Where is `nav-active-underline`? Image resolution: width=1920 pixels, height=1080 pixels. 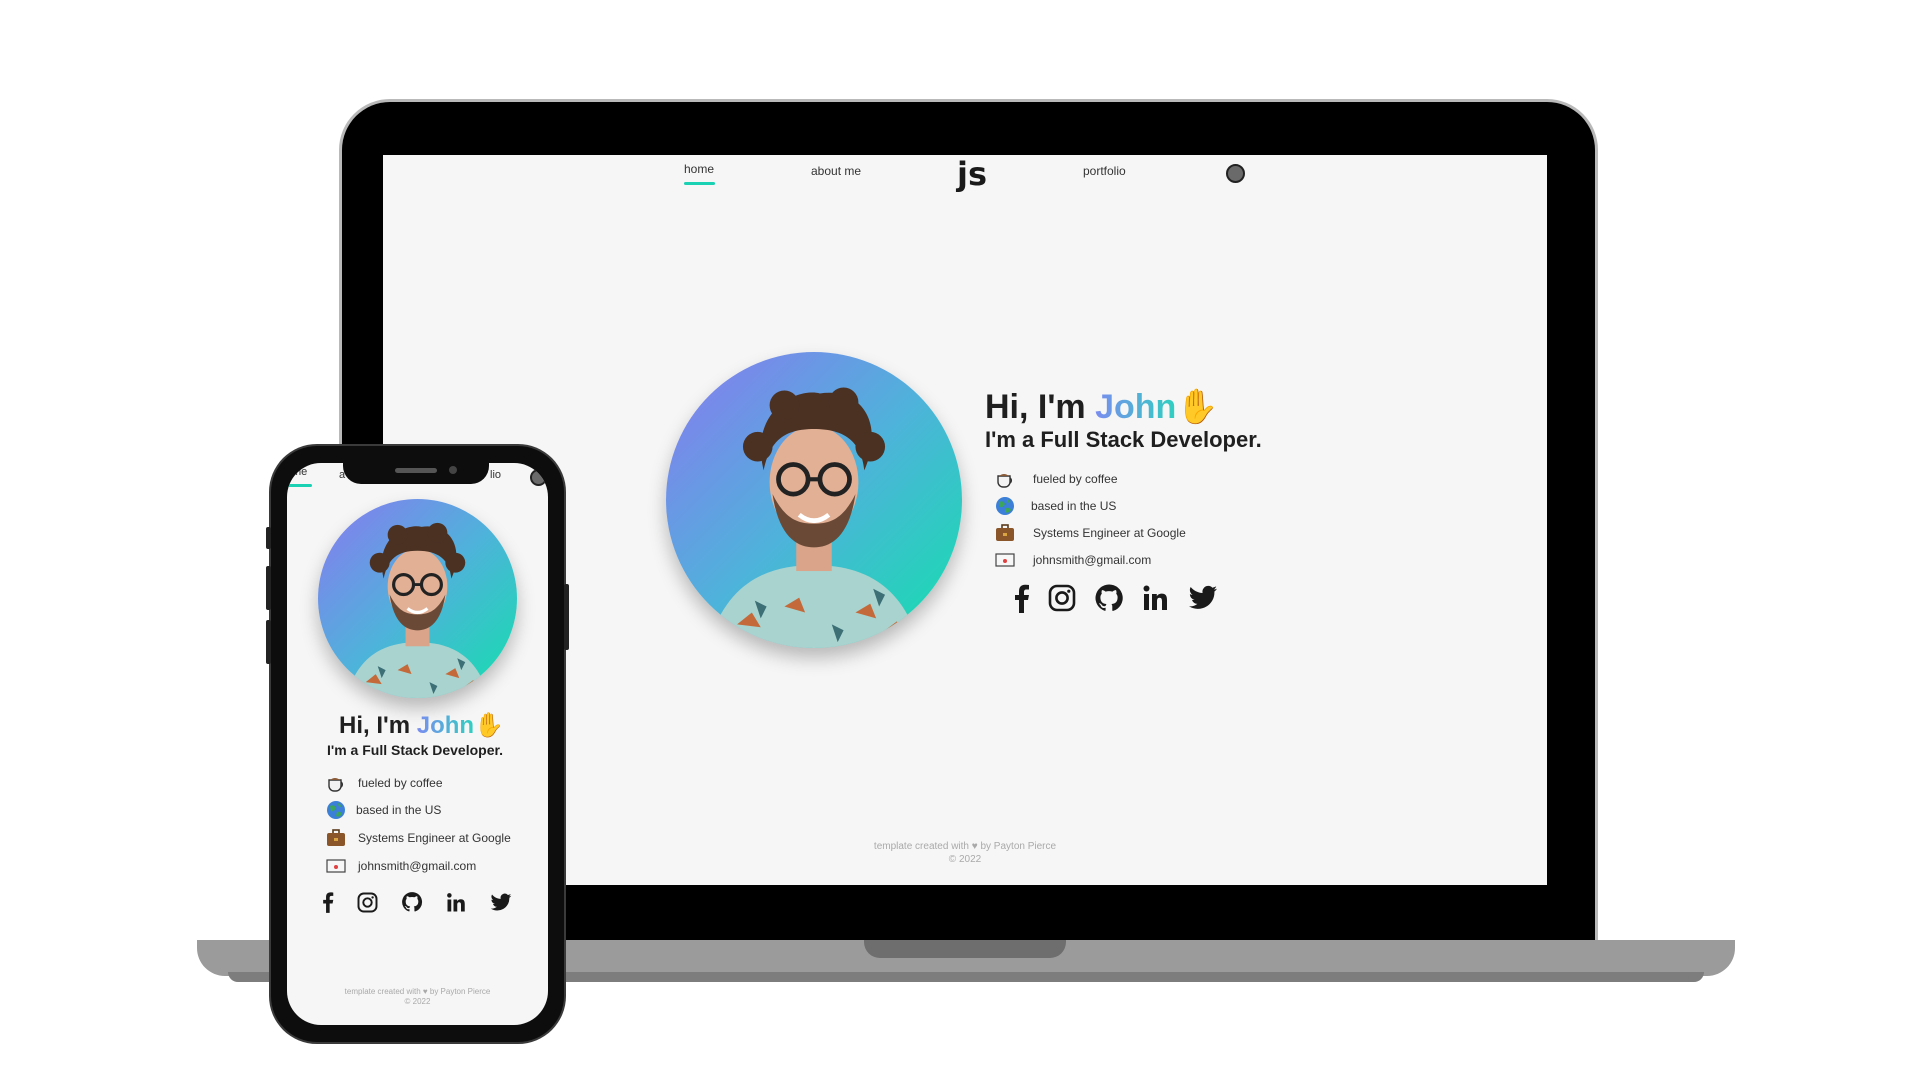 nav-active-underline is located at coordinates (699, 183).